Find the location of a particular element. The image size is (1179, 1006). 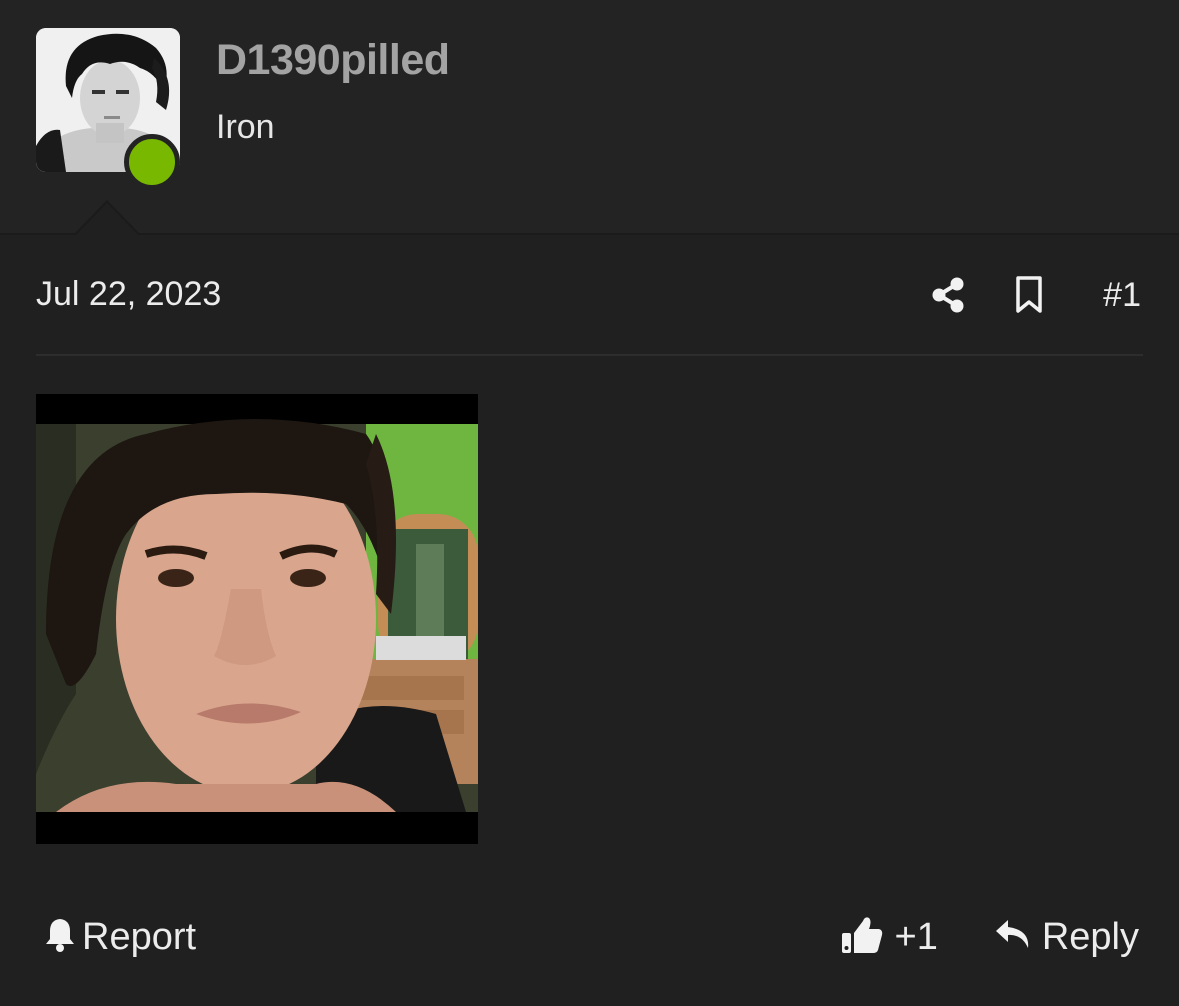

post-actions-top: #1 is located at coordinates (1036, 295).